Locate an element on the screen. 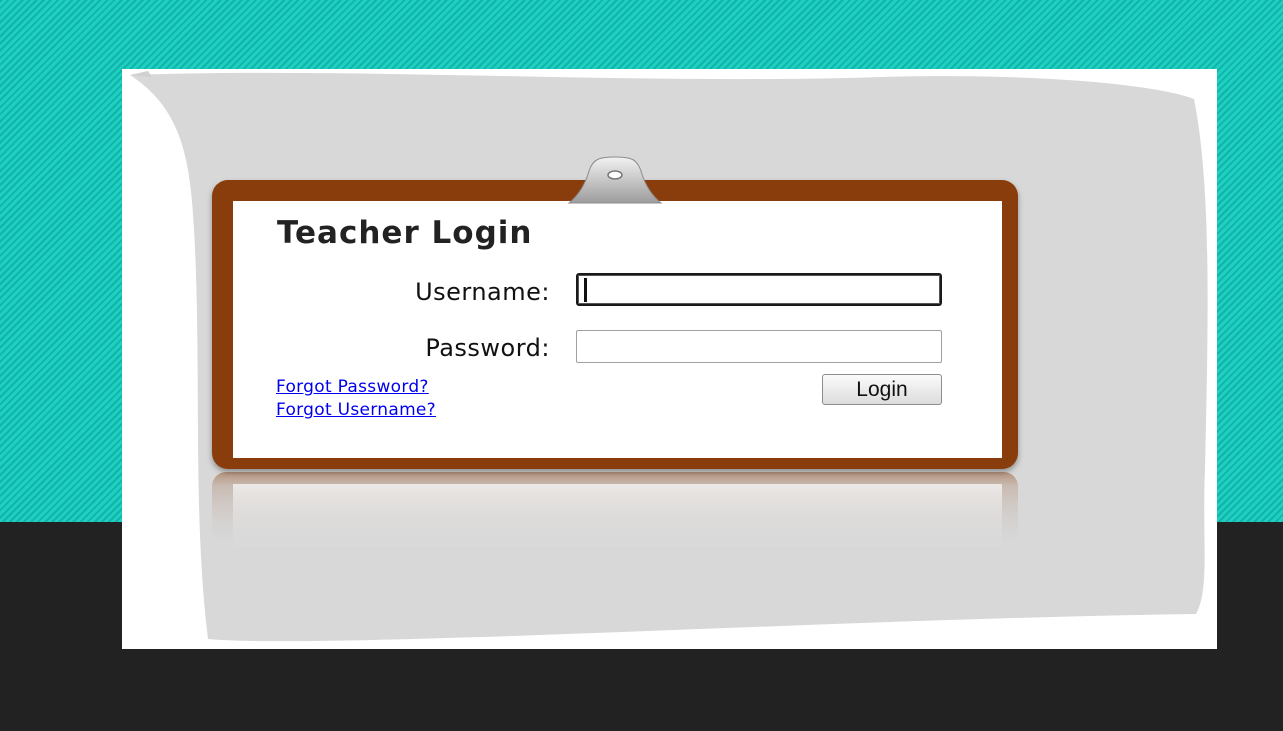 This screenshot has height=731, width=1283. password-input is located at coordinates (759, 346).